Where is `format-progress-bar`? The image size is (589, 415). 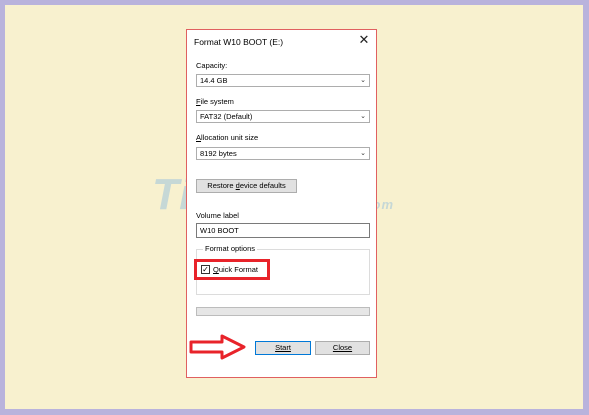 format-progress-bar is located at coordinates (283, 311).